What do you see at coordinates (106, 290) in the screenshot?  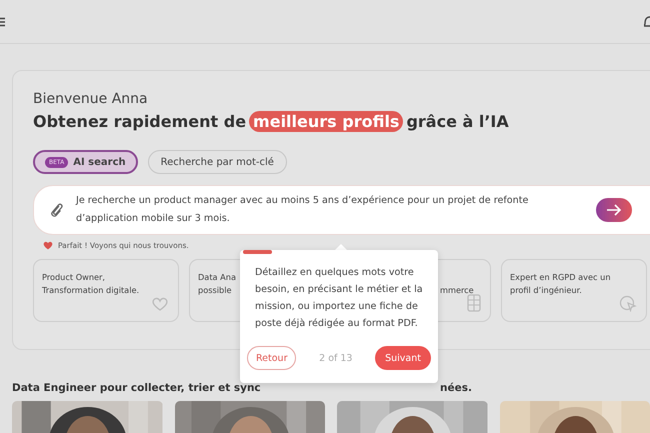 I see `suggestion-card: Product Owner, Transformation digitale.` at bounding box center [106, 290].